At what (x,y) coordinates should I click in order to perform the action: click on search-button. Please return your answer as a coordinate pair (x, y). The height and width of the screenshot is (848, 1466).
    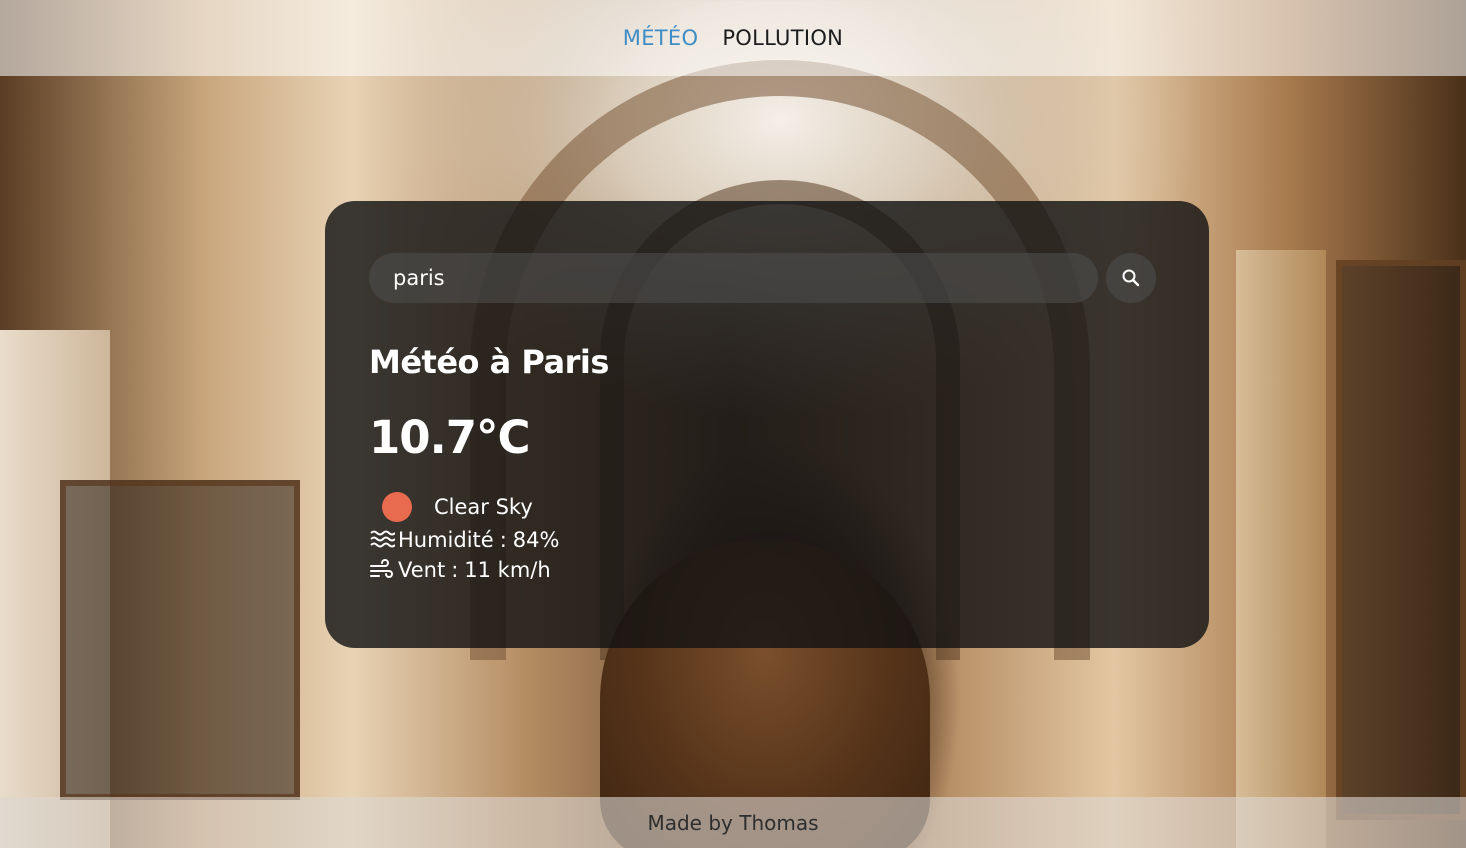
    Looking at the image, I should click on (1131, 278).